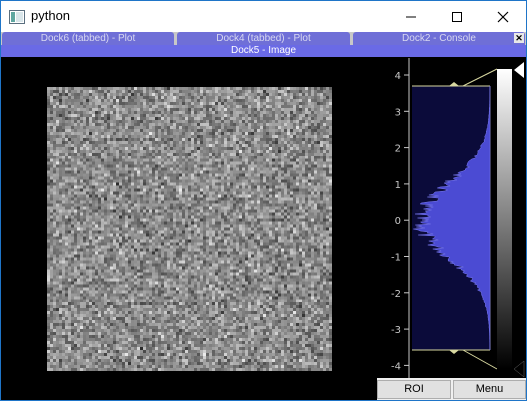 The image size is (527, 401). I want to click on axis-tick-label: -4, so click(396, 366).